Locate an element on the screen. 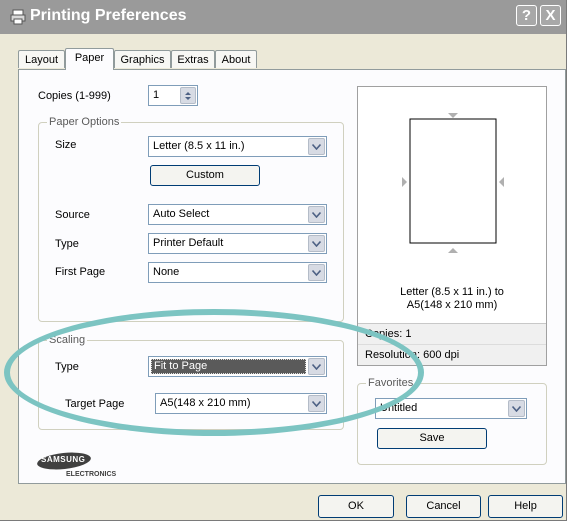  tab-about: About is located at coordinates (236, 59).